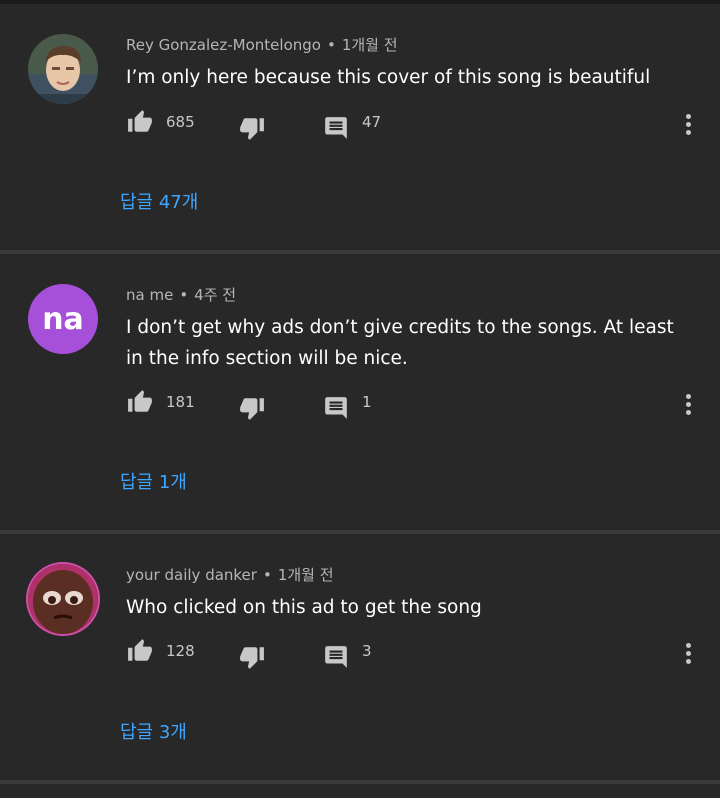  Describe the element at coordinates (180, 122) in the screenshot. I see `like-count: 685` at that location.